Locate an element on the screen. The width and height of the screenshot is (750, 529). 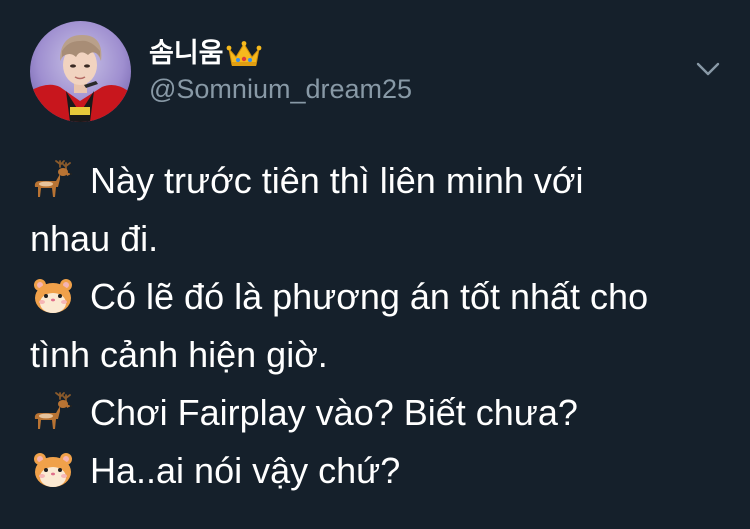
tweet-line: nhau đi. is located at coordinates (380, 239).